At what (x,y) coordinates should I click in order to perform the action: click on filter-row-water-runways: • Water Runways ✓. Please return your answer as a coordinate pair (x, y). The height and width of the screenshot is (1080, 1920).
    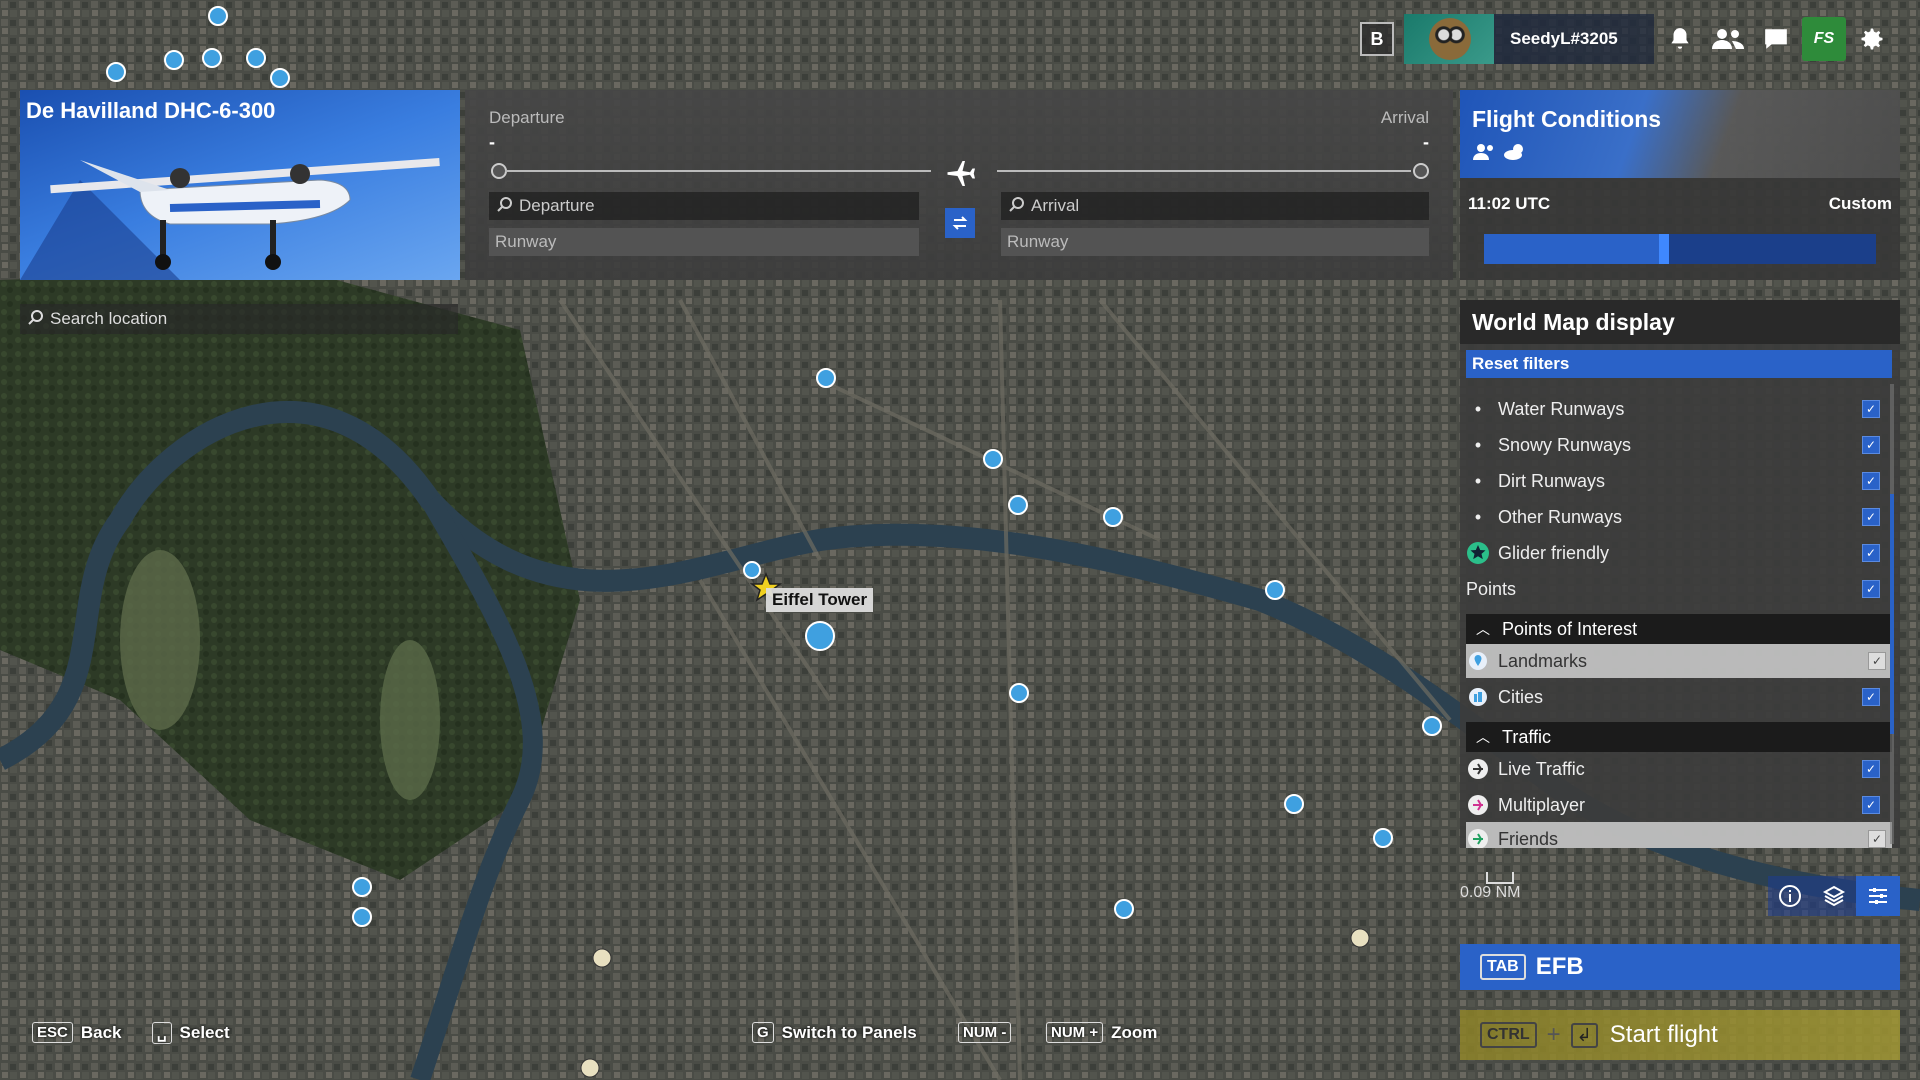
    Looking at the image, I should click on (1676, 409).